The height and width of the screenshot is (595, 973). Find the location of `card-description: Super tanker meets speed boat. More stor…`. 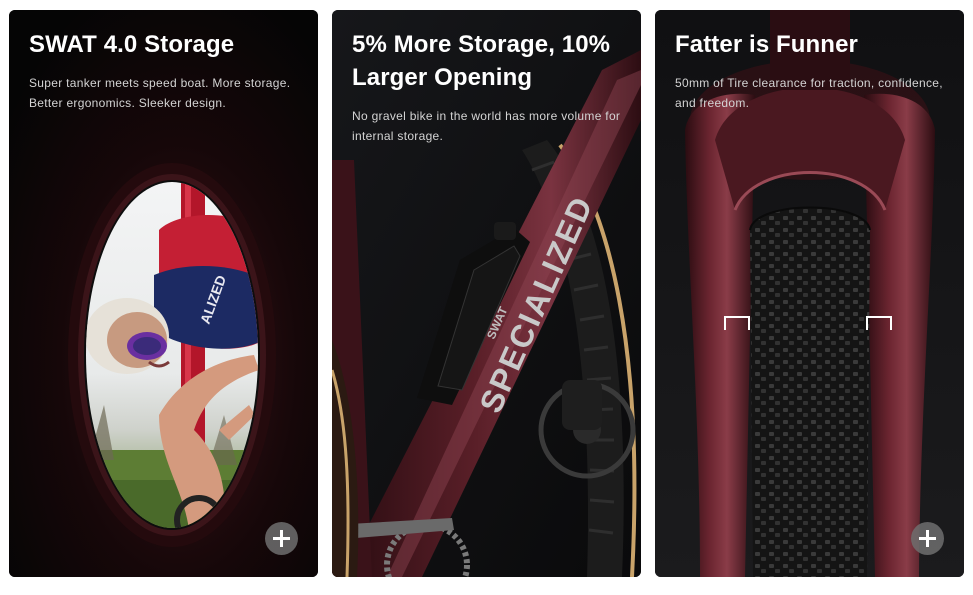

card-description: Super tanker meets speed boat. More stor… is located at coordinates (160, 93).